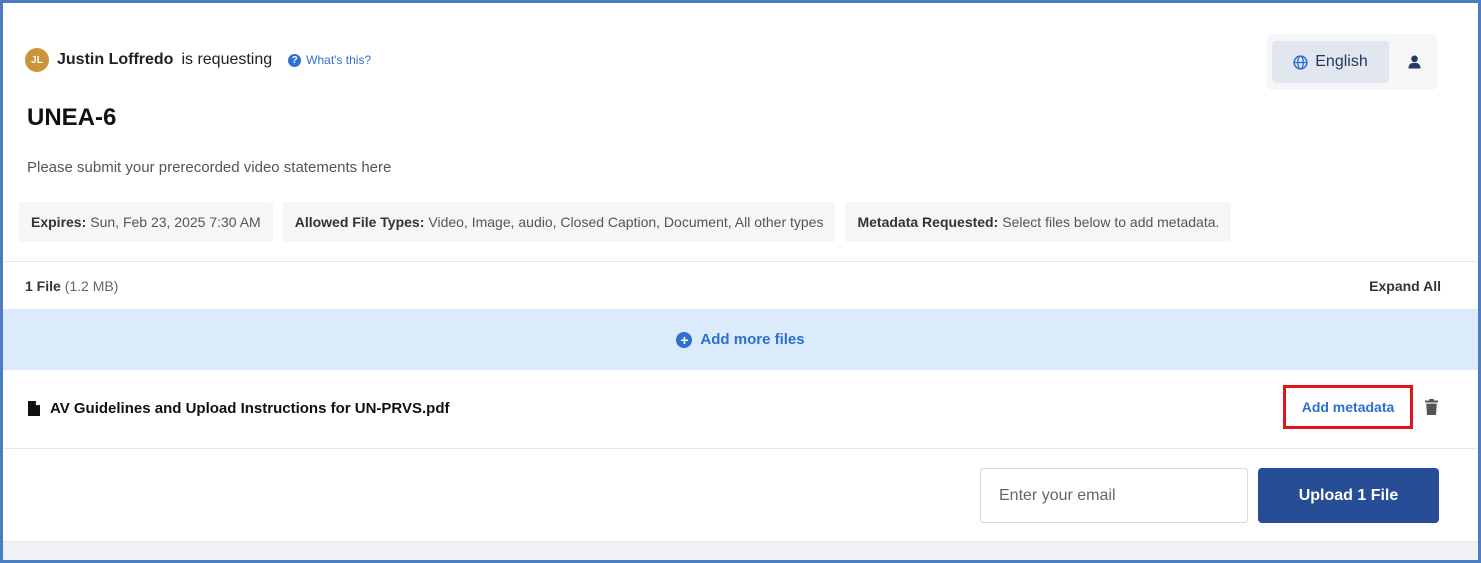 The width and height of the screenshot is (1481, 563). I want to click on add-more-files-button: + Add more files, so click(740, 339).